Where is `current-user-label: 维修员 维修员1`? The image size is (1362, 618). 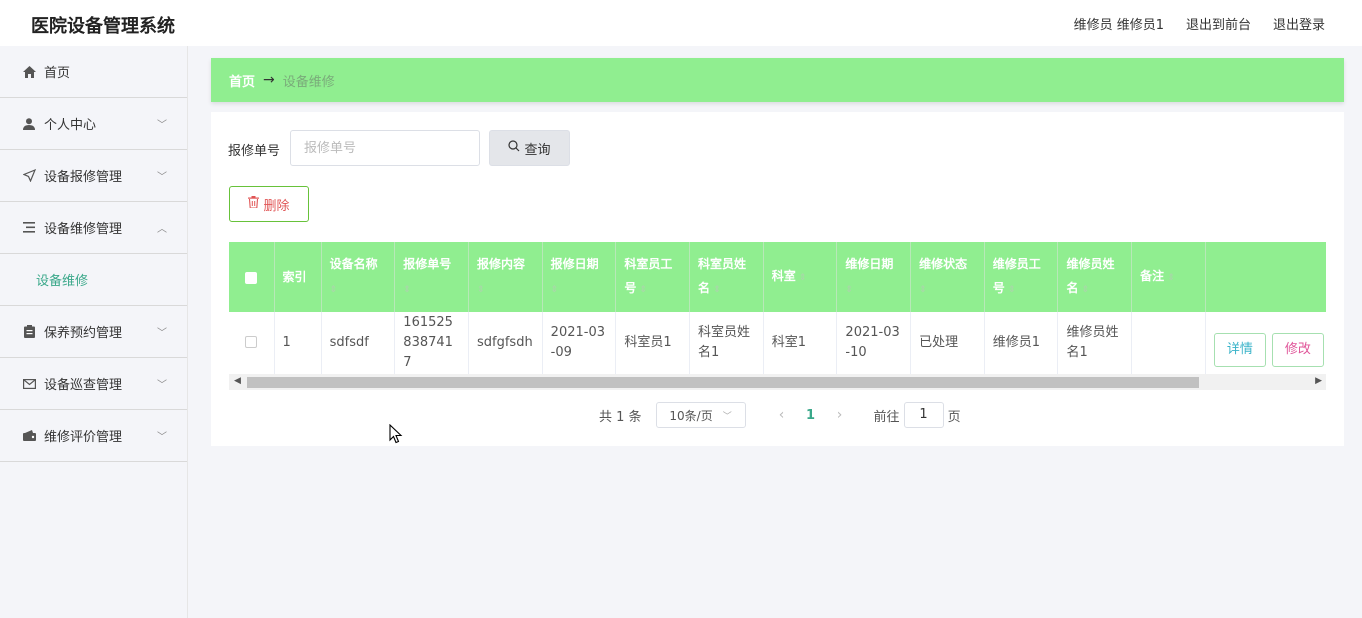
current-user-label: 维修员 维修员1 is located at coordinates (1118, 25).